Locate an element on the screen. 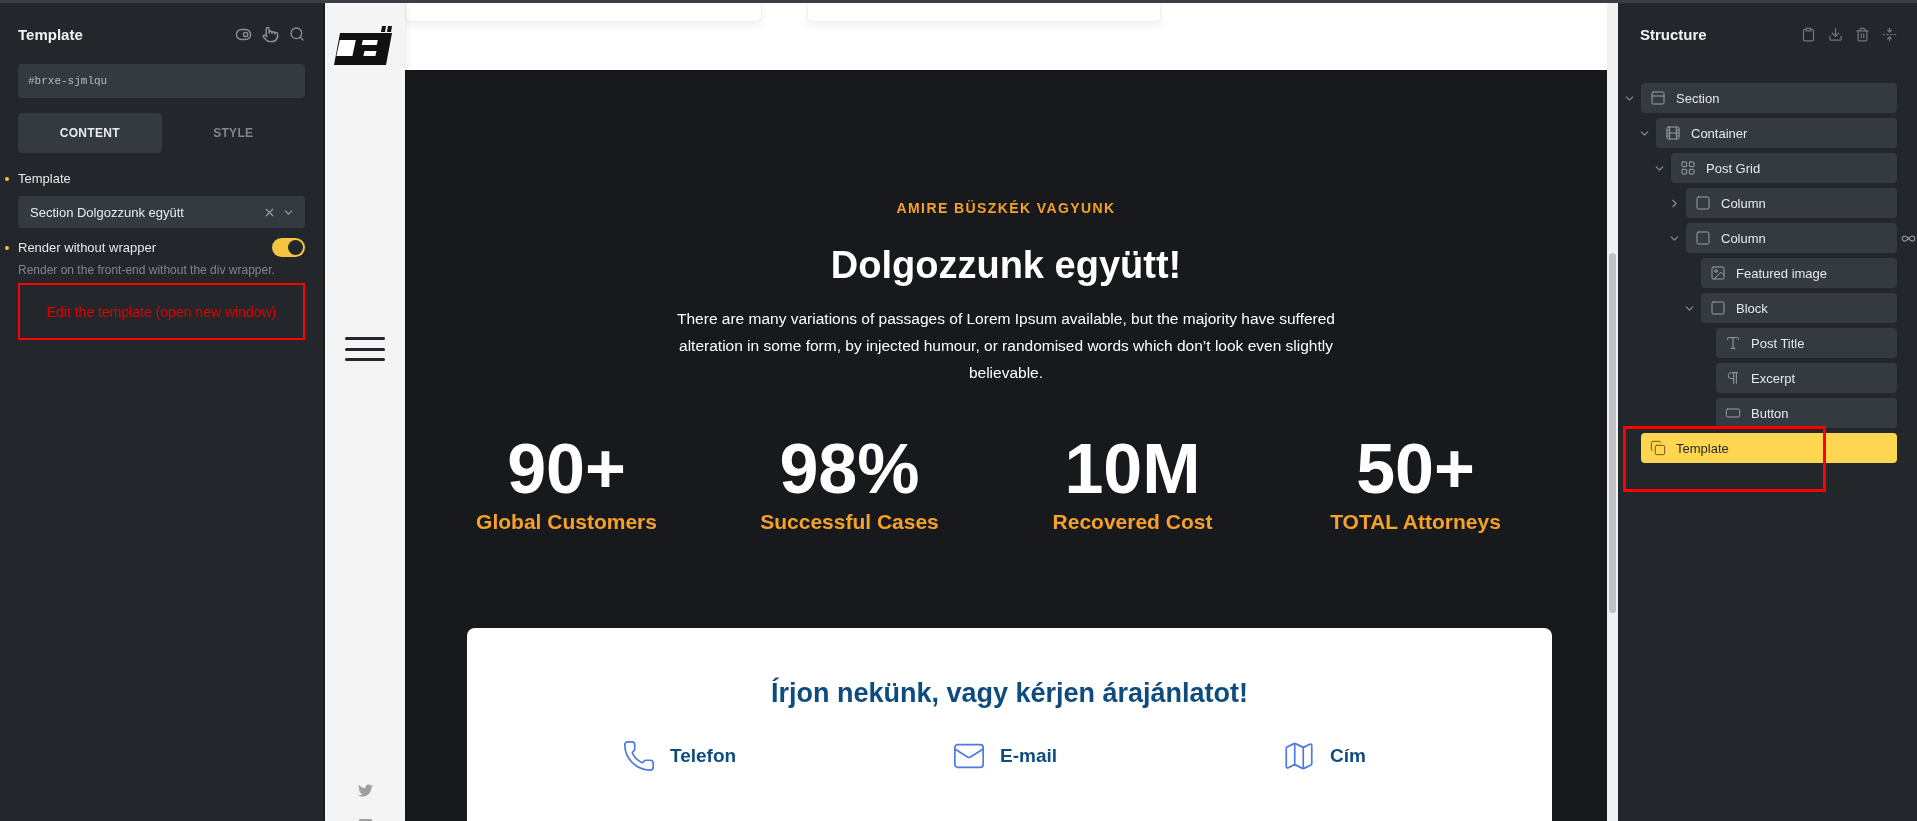 The image size is (1917, 821). grid-icon is located at coordinates (1688, 168).